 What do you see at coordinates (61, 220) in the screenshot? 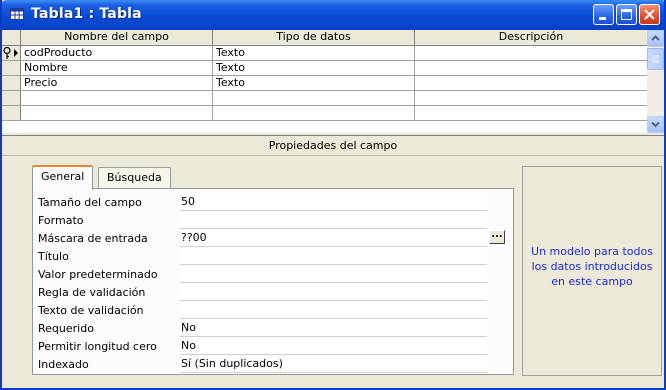
I see `property-label: Formato` at bounding box center [61, 220].